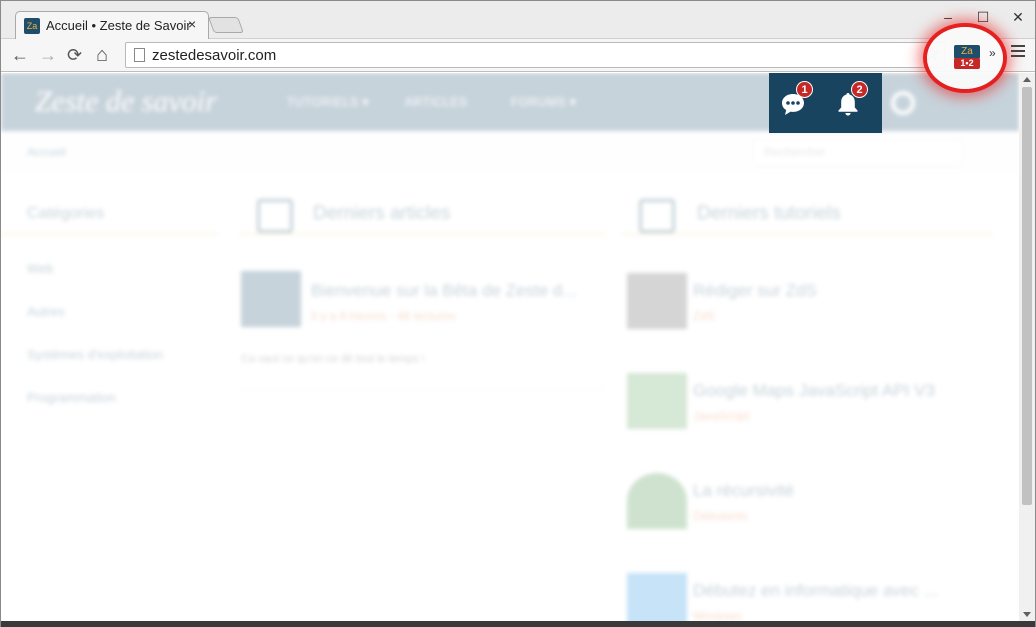 This screenshot has height=627, width=1036. Describe the element at coordinates (46, 311) in the screenshot. I see `sidebar-item: Autres` at that location.